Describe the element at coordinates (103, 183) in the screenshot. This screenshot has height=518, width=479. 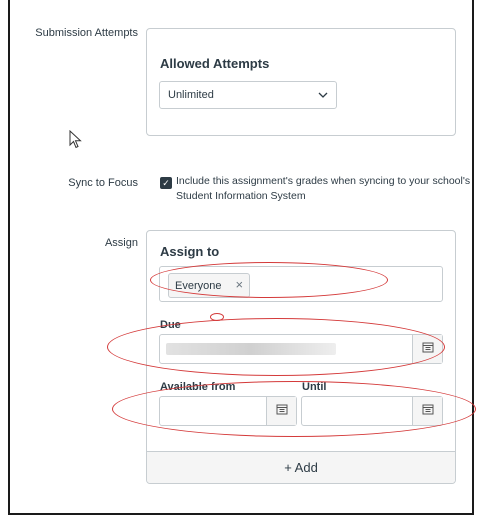
I see `sync-to-focus-label: Sync to Focus` at that location.